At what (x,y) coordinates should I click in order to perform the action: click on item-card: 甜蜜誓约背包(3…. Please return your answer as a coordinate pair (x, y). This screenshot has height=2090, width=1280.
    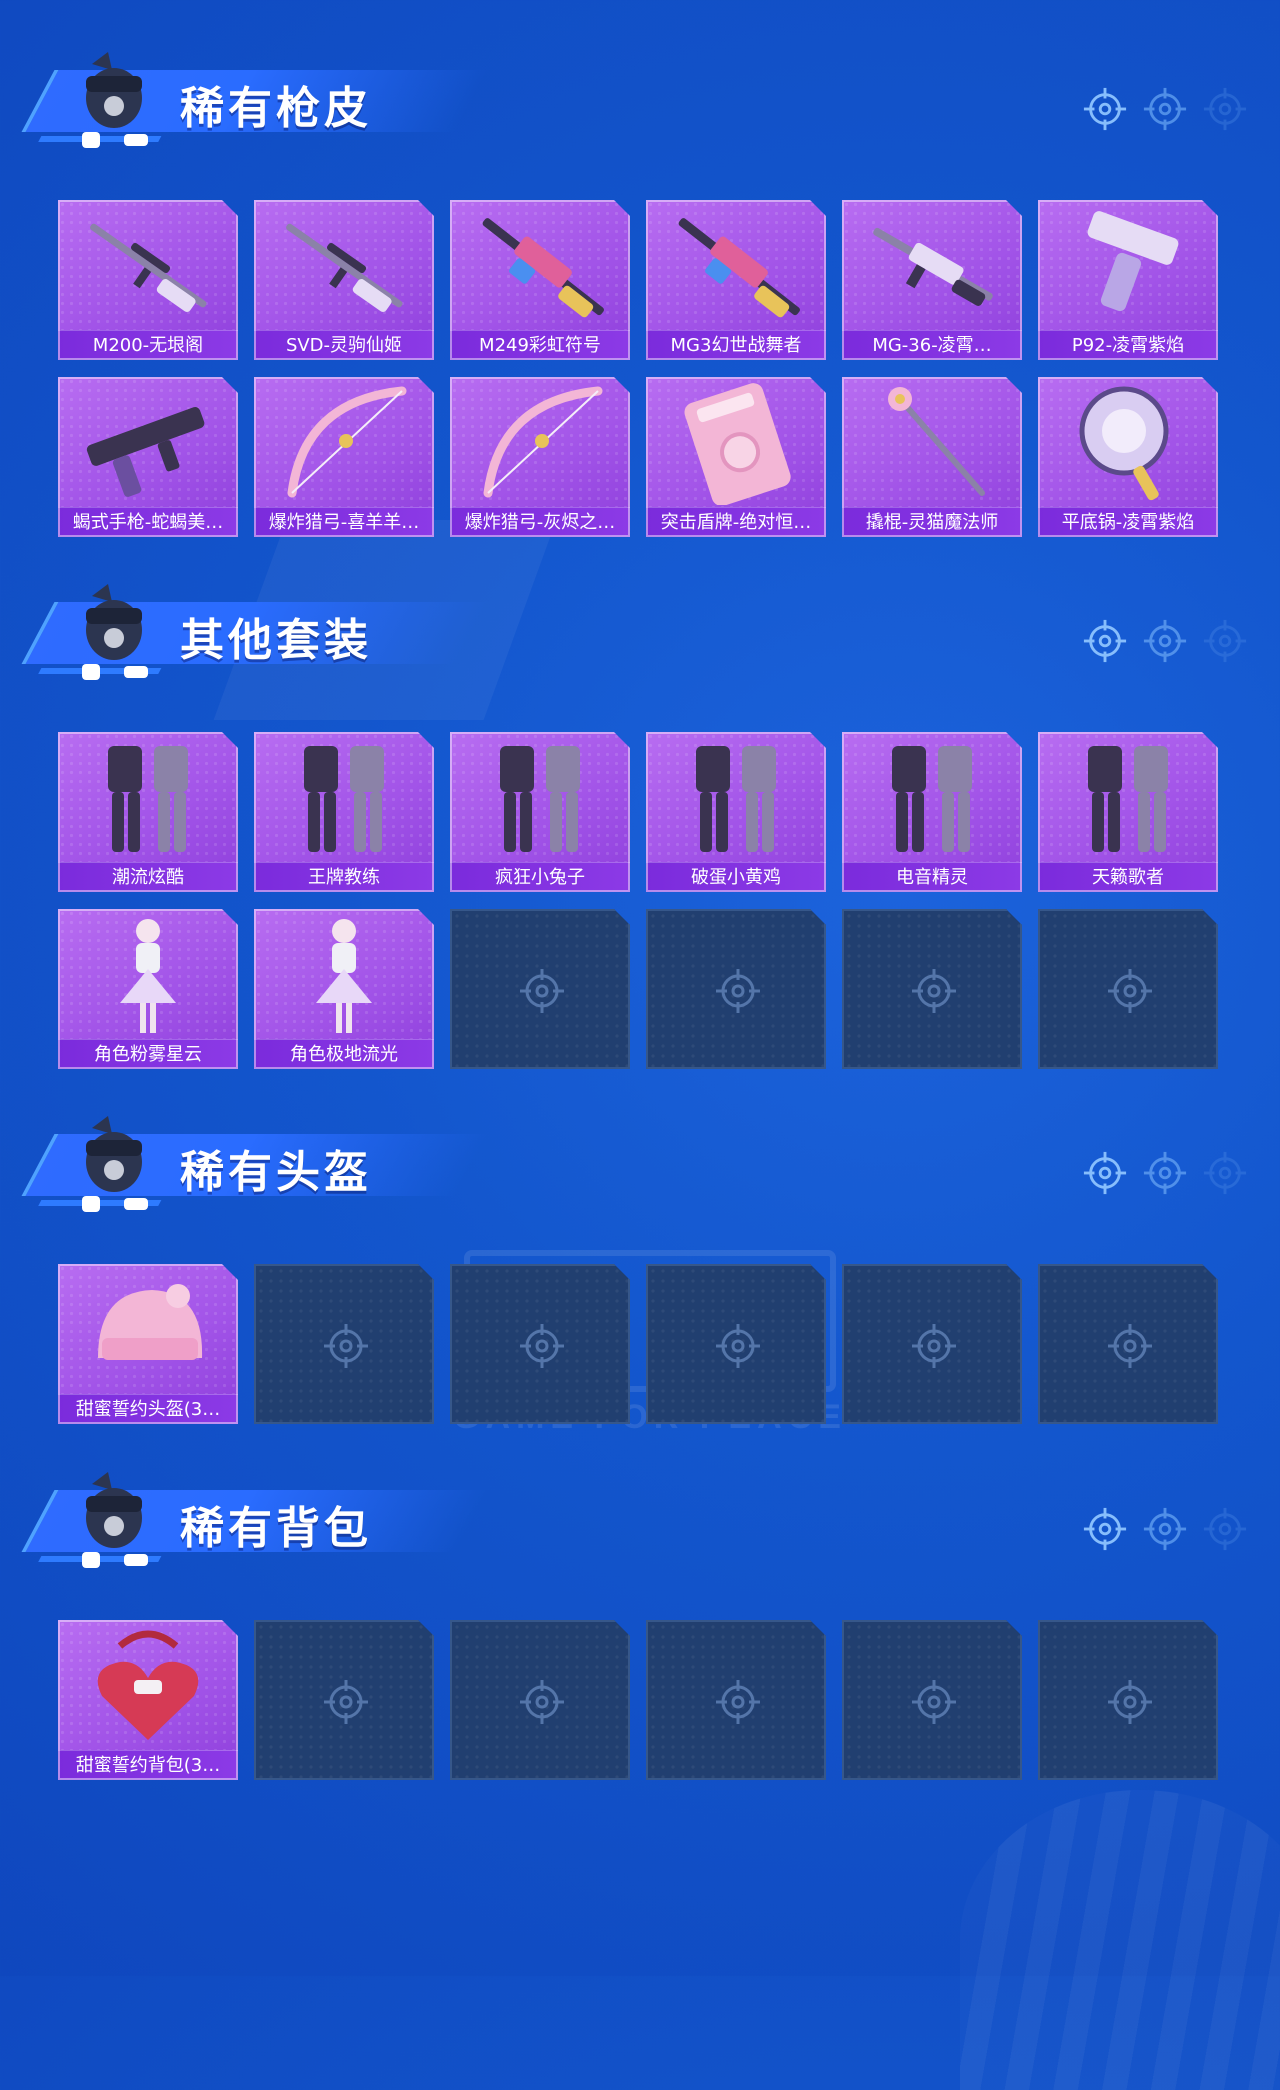
    Looking at the image, I should click on (148, 1700).